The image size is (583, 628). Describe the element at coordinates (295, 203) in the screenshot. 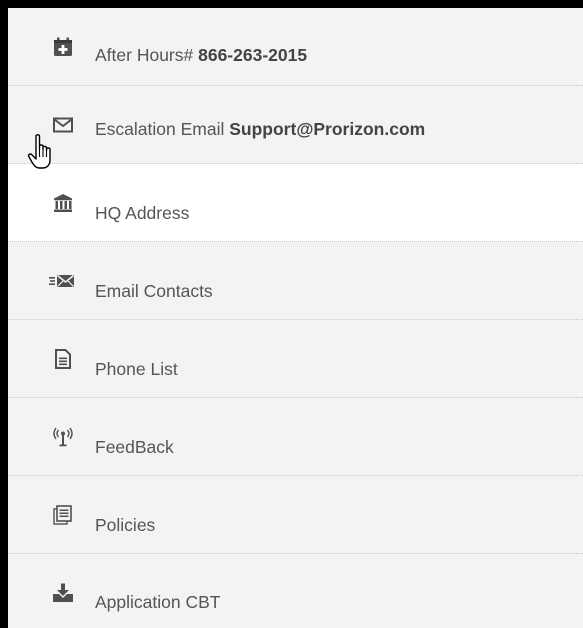

I see `menu-item-hq-address: HQ Address` at that location.